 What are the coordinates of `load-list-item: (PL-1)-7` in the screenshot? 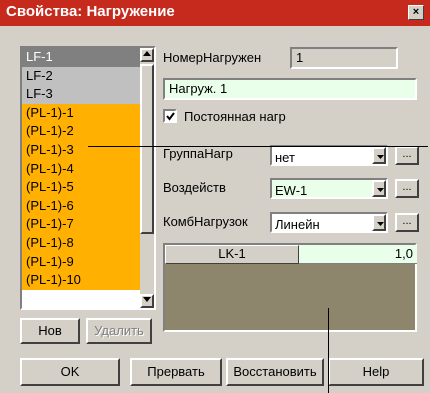 It's located at (82, 224).